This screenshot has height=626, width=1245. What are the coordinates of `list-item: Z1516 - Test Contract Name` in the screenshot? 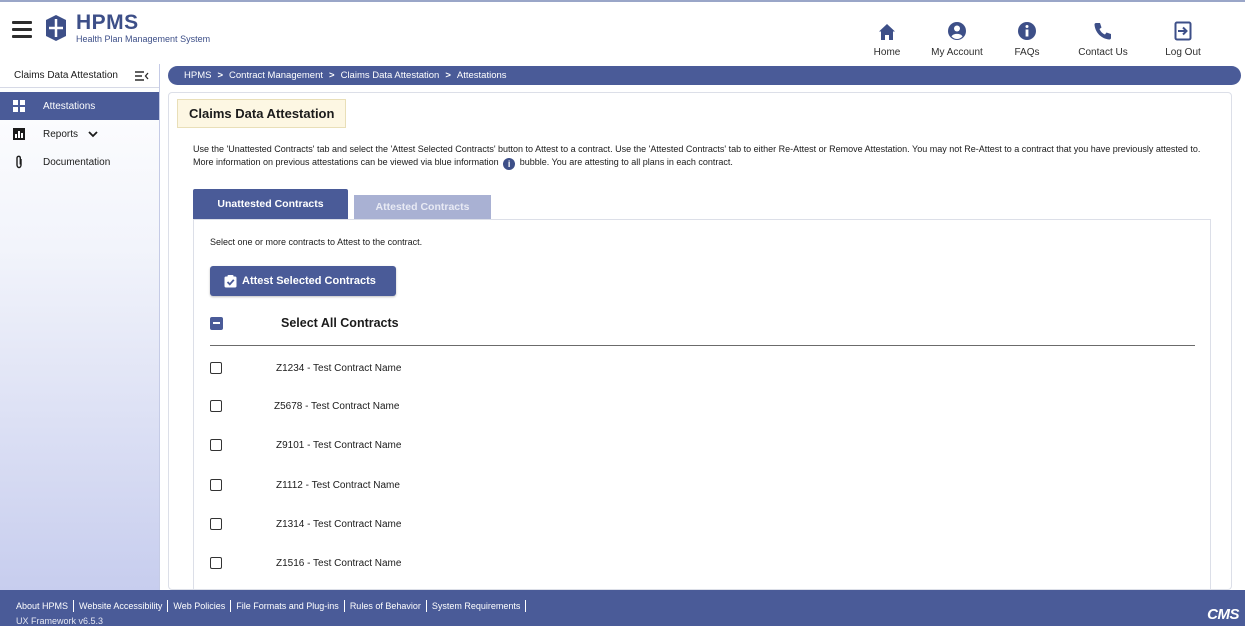 It's located at (305, 563).